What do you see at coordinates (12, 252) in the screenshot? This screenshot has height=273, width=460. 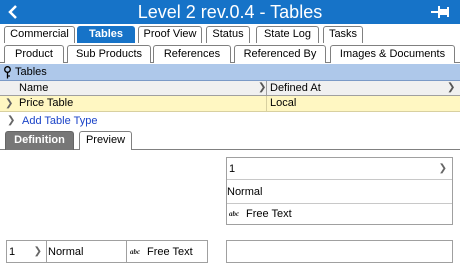 I see `row-number: 1` at bounding box center [12, 252].